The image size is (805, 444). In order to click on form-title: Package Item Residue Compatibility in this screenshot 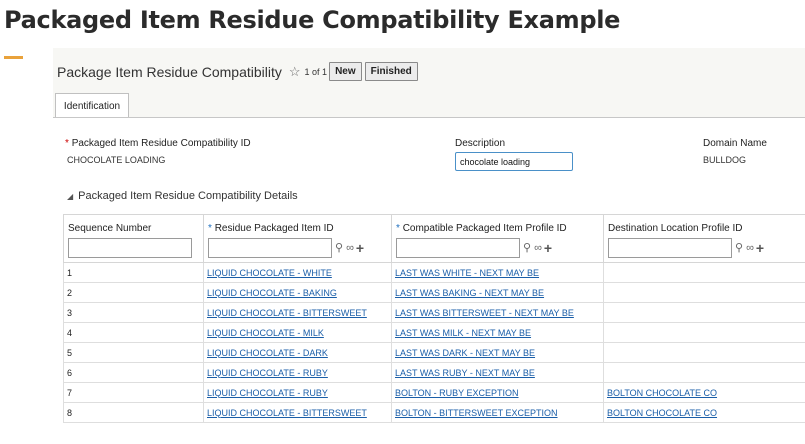, I will do `click(169, 71)`.